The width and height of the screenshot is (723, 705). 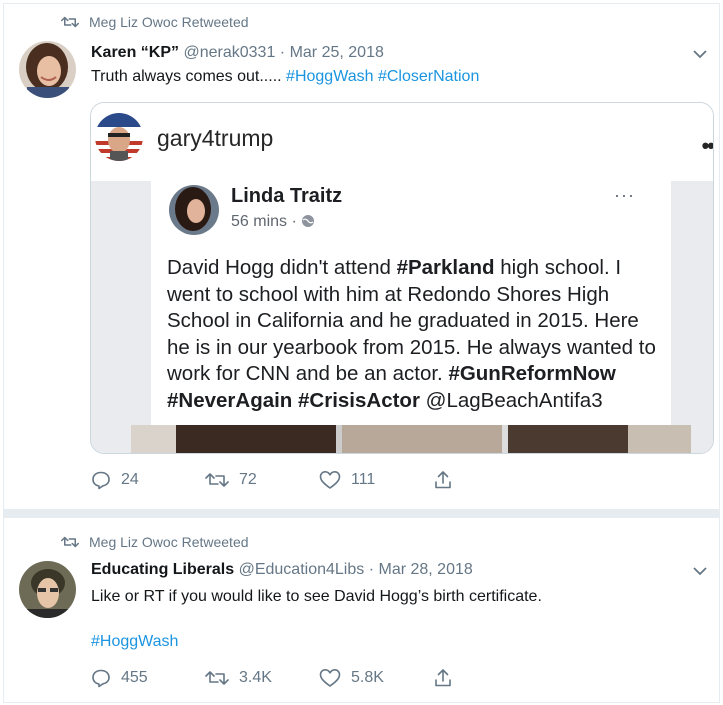 I want to click on yearbook-photos, so click(x=411, y=439).